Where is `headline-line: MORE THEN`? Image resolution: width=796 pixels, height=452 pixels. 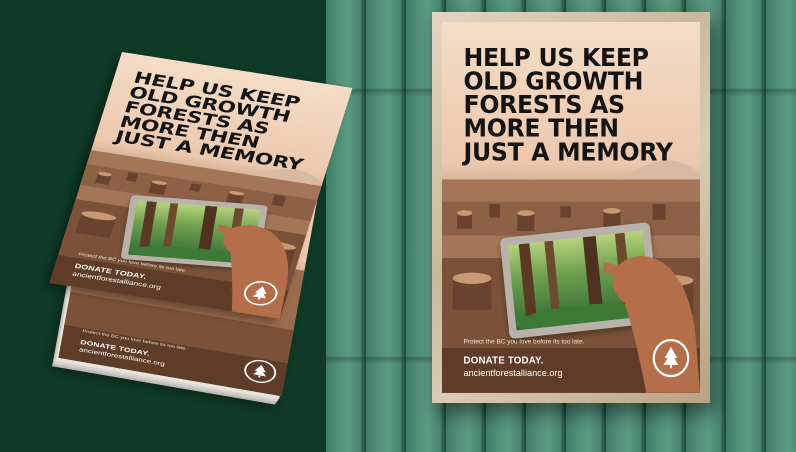 headline-line: MORE THEN is located at coordinates (541, 129).